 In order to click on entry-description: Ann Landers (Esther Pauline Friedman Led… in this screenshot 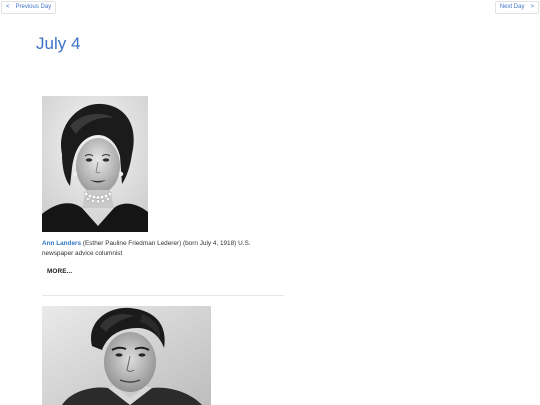, I will do `click(162, 249)`.